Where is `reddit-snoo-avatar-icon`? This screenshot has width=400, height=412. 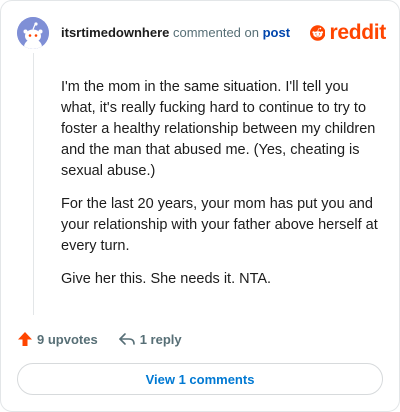
reddit-snoo-avatar-icon is located at coordinates (33, 33).